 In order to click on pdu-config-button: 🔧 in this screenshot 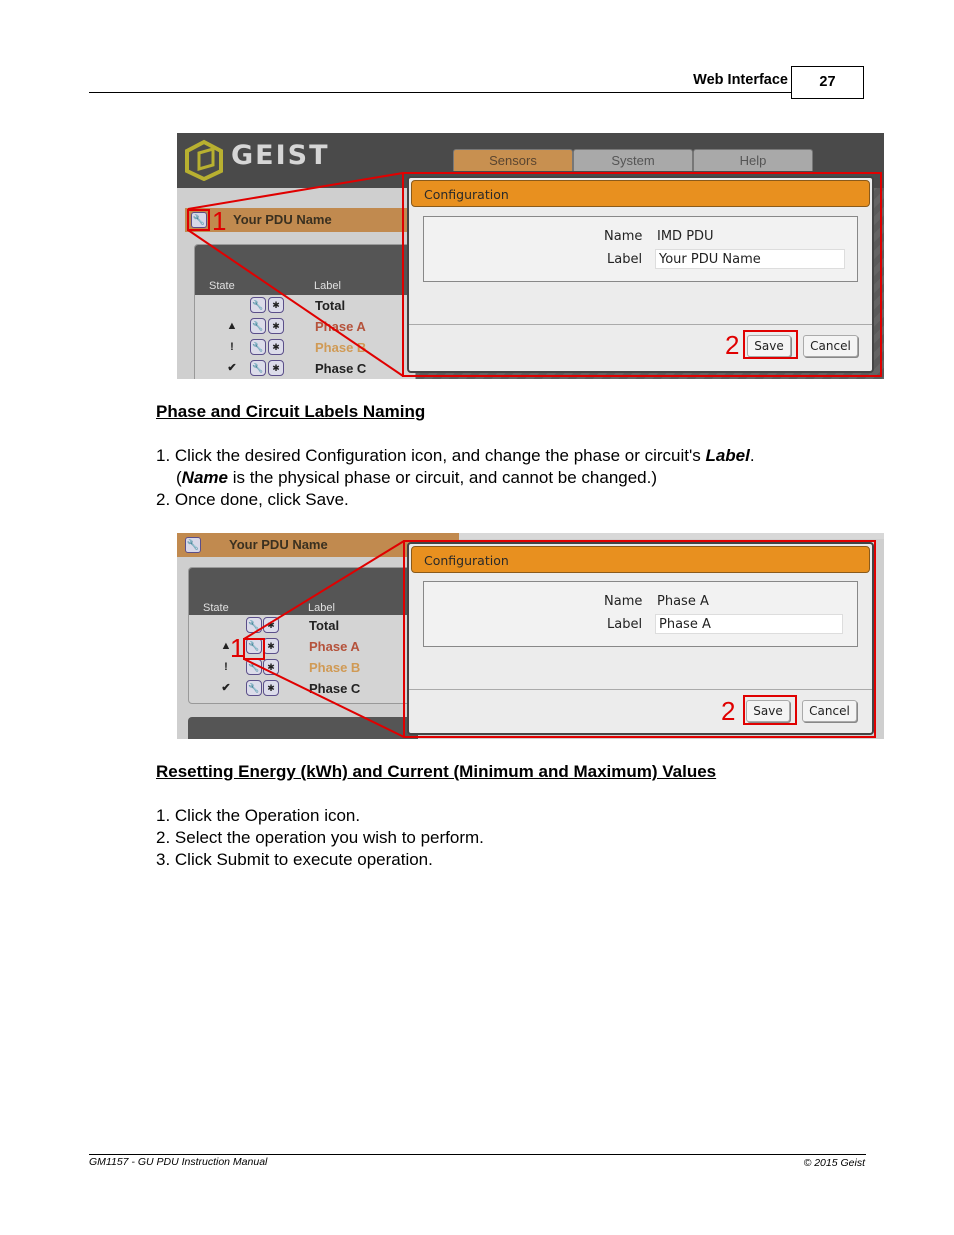, I will do `click(193, 545)`.